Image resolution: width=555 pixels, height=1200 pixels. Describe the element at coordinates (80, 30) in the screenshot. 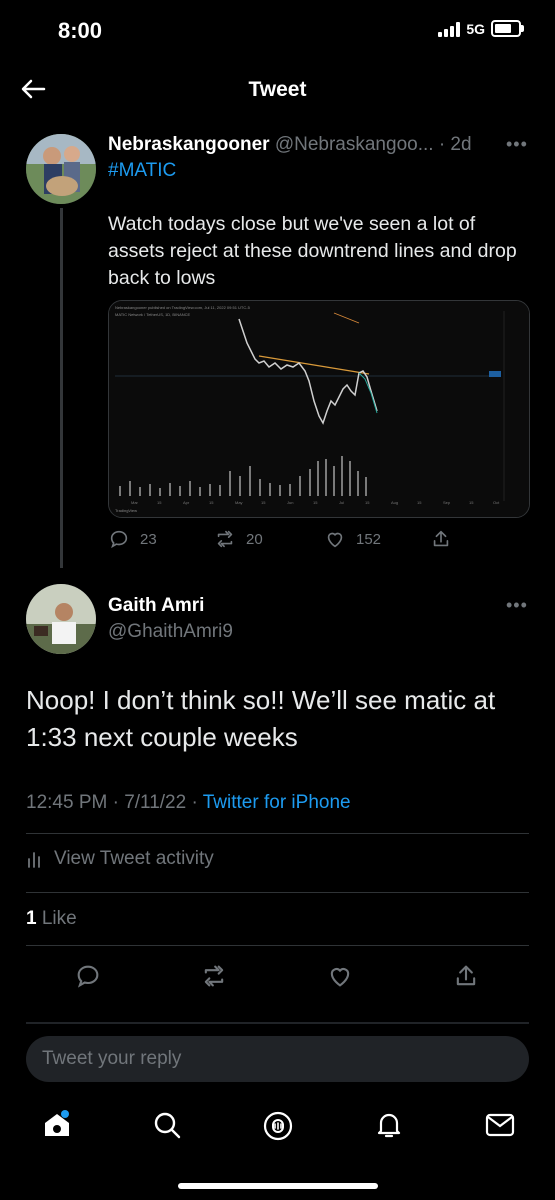

I see `status-time: 8:00` at that location.